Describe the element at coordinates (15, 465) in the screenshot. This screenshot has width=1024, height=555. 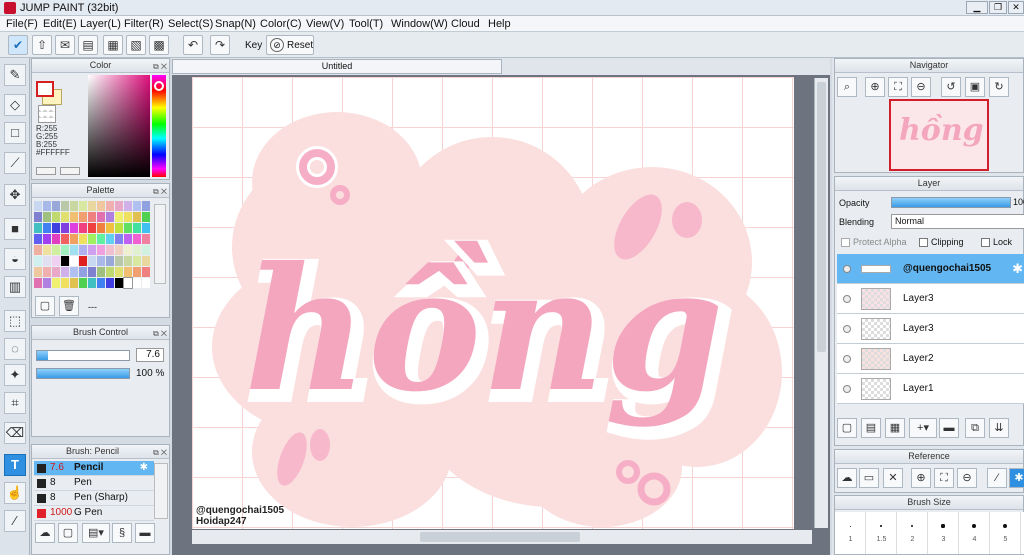
I see `text-tool-icon: T` at that location.